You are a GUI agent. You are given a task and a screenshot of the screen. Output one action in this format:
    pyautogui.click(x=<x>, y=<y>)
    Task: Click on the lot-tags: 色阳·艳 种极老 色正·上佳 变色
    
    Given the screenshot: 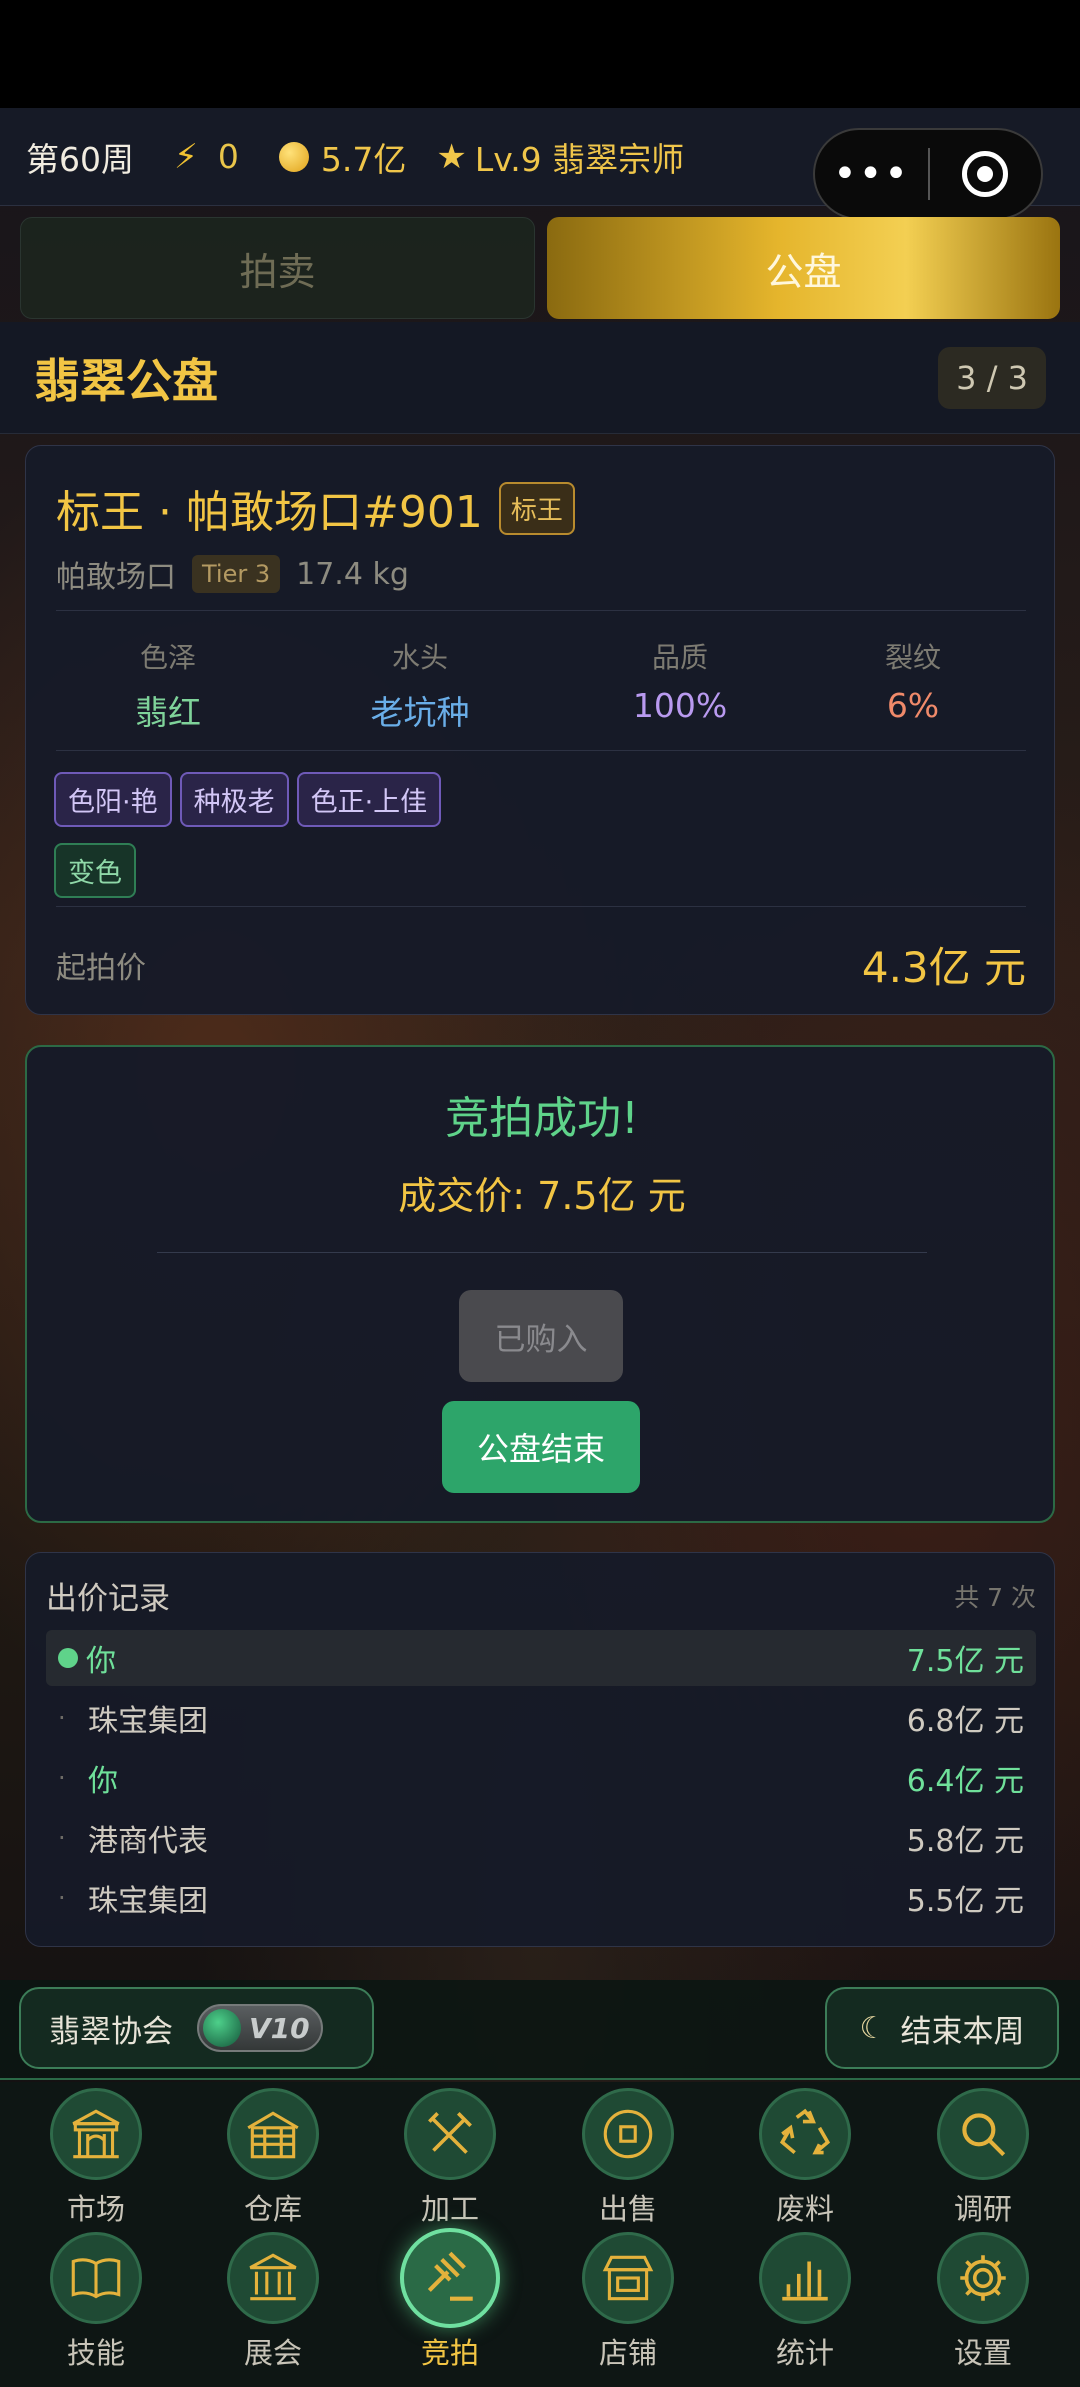 What is the action you would take?
    pyautogui.click(x=354, y=835)
    